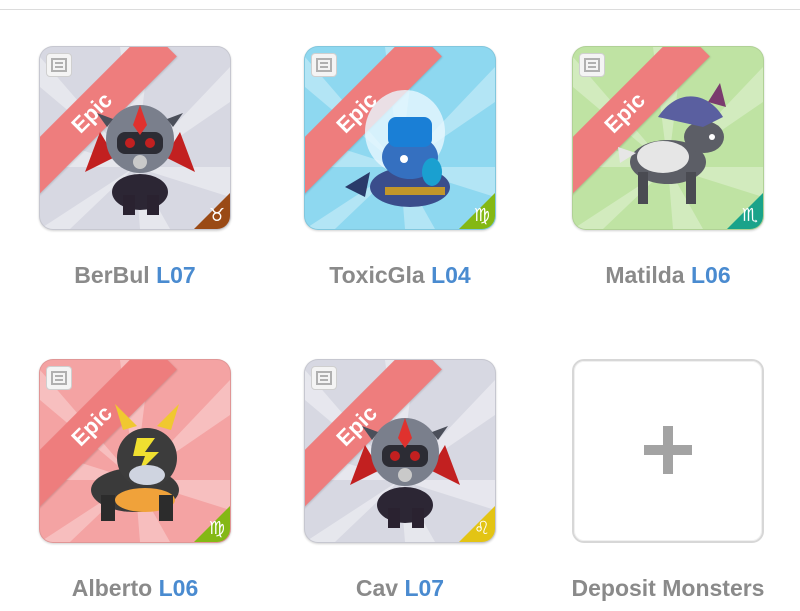 This screenshot has height=611, width=800. Describe the element at coordinates (749, 215) in the screenshot. I see `zodiac-scorpio-icon: ♏` at that location.